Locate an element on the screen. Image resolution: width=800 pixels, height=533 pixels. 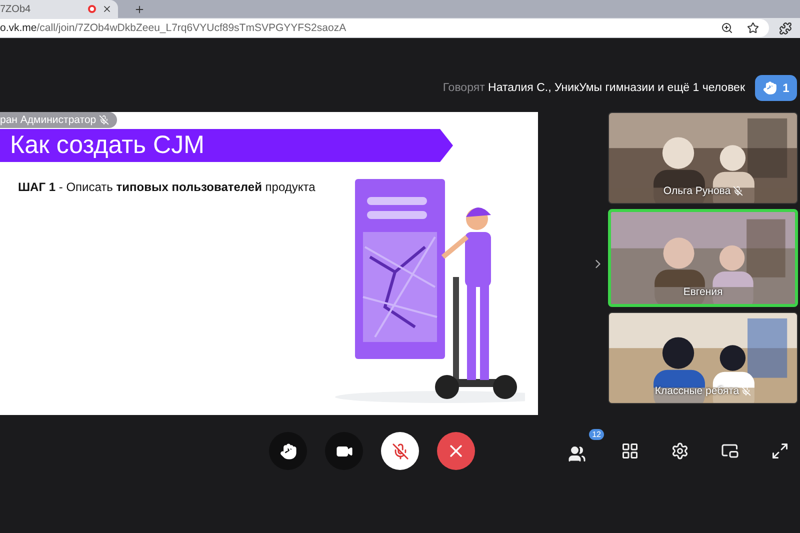
bookmark-star-icon is located at coordinates (753, 28).